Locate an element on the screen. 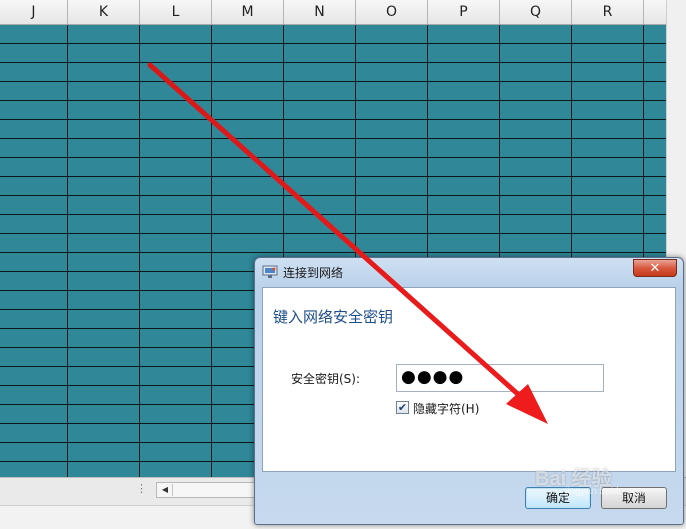  column-header-l: L is located at coordinates (176, 12).